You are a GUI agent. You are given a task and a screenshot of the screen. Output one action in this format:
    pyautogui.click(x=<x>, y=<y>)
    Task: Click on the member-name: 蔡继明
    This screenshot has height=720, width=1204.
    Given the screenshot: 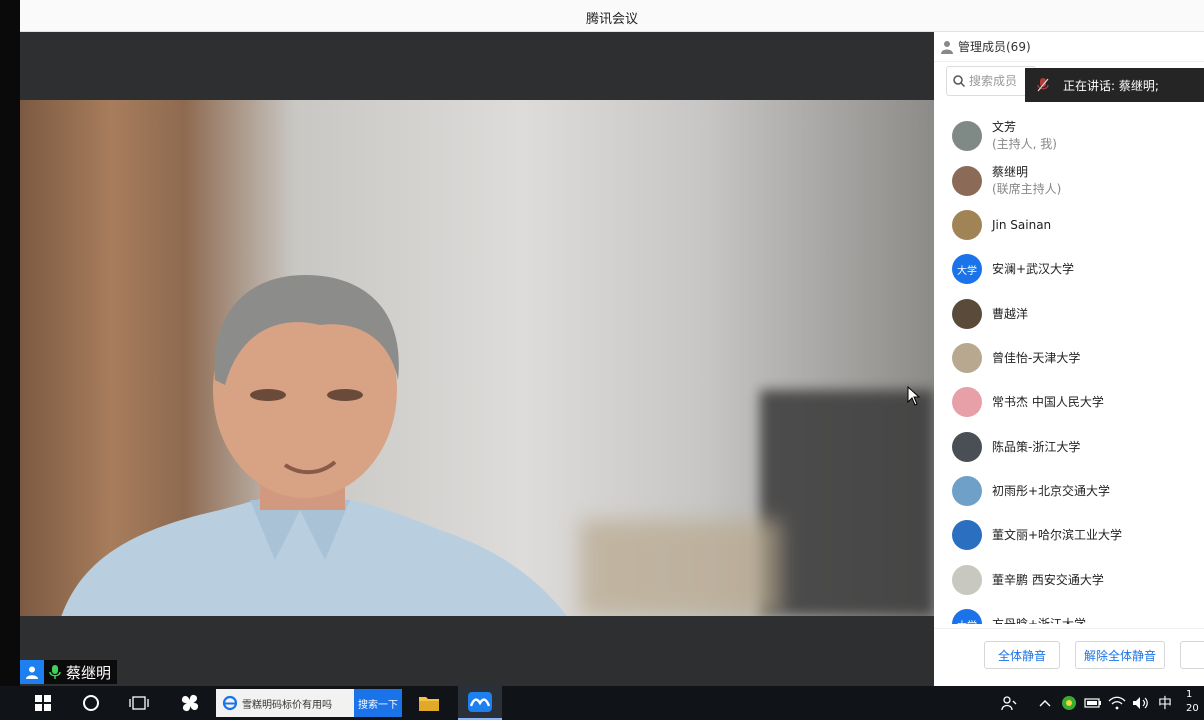 What is the action you would take?
    pyautogui.click(x=1010, y=172)
    